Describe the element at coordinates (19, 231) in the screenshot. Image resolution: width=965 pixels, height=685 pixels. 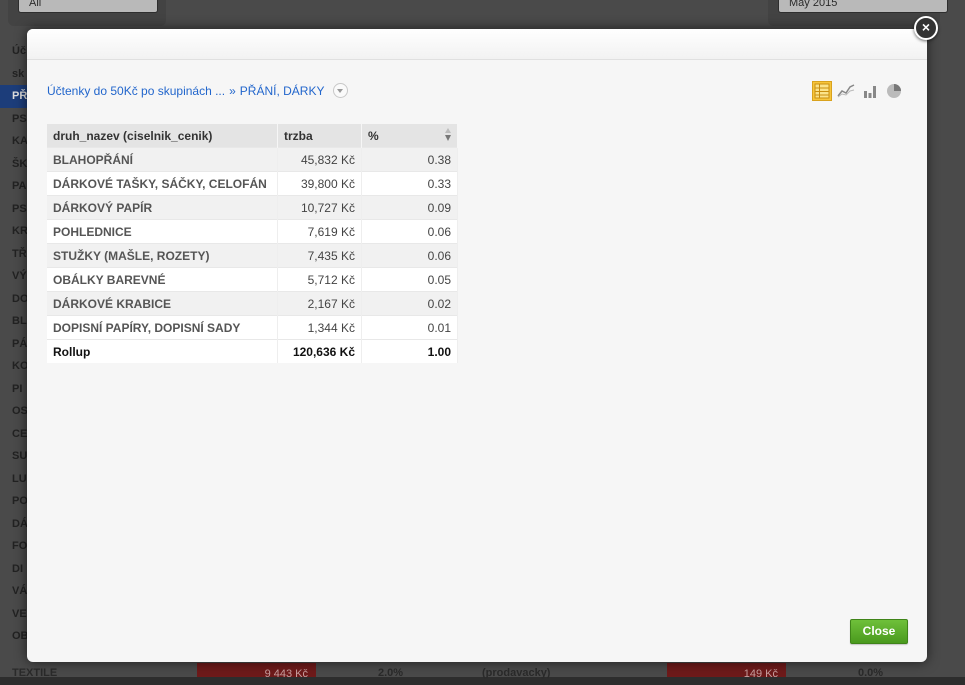
I see `background-sidebar-item: KR` at that location.